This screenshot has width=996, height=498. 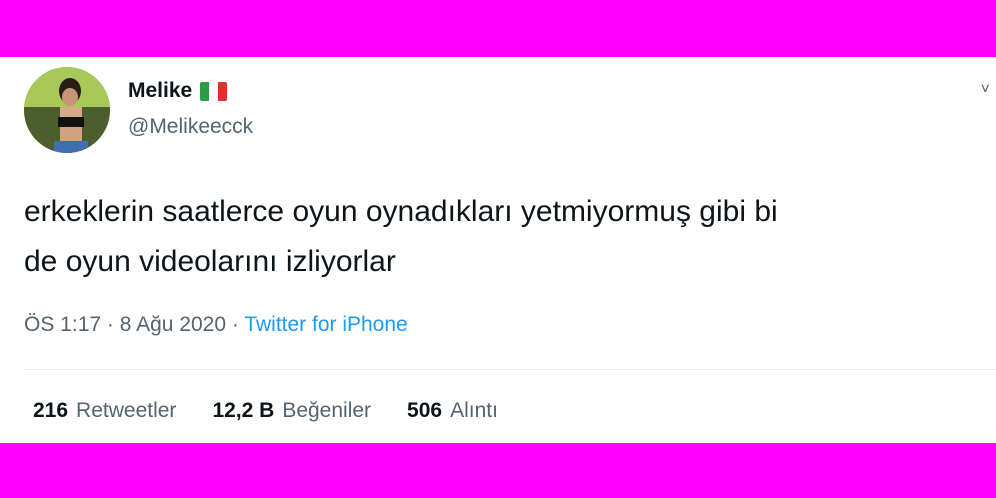 I want to click on user-name-row: Melike, so click(x=178, y=91).